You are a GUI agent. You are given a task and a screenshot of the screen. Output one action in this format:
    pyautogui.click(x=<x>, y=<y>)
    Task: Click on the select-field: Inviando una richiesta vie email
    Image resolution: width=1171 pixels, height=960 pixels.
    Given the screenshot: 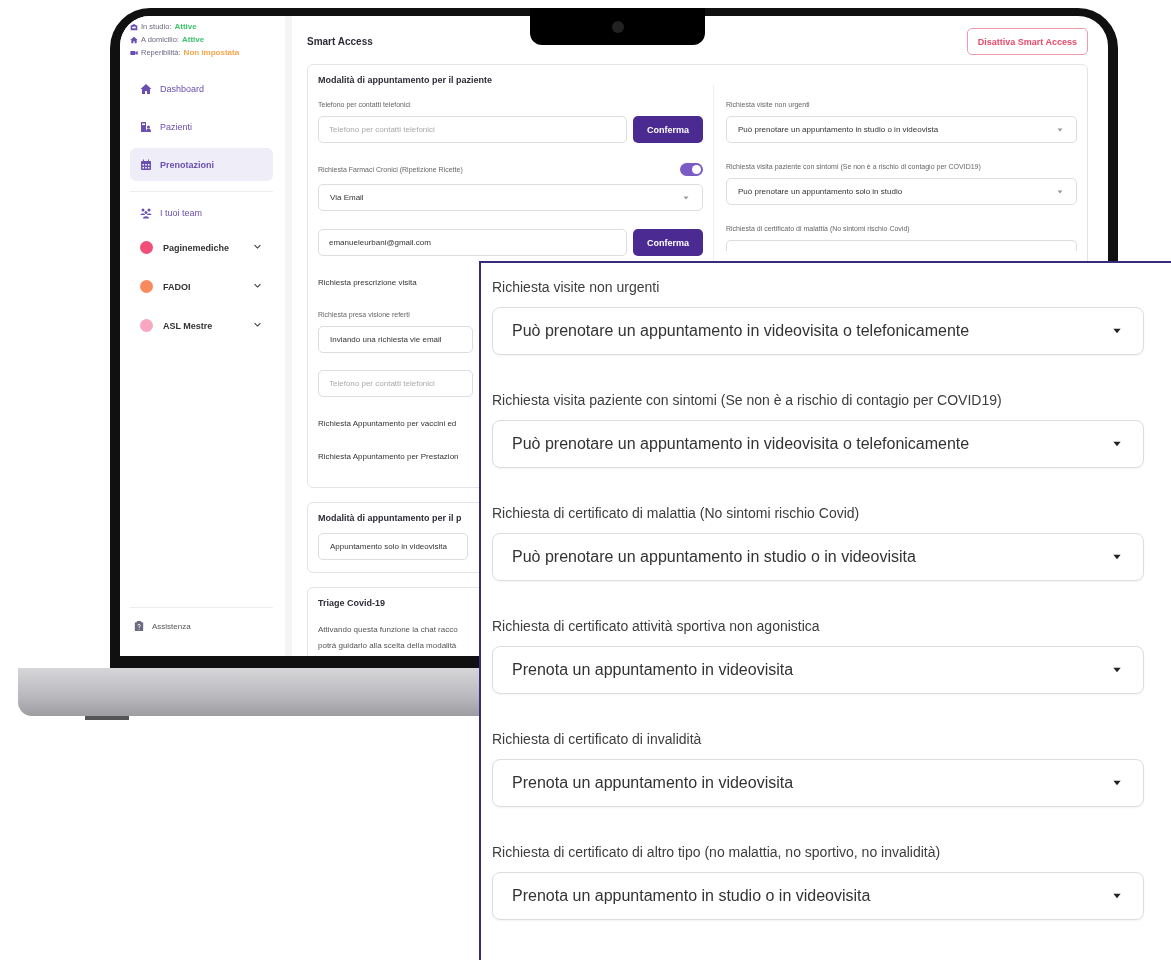 What is the action you would take?
    pyautogui.click(x=395, y=339)
    